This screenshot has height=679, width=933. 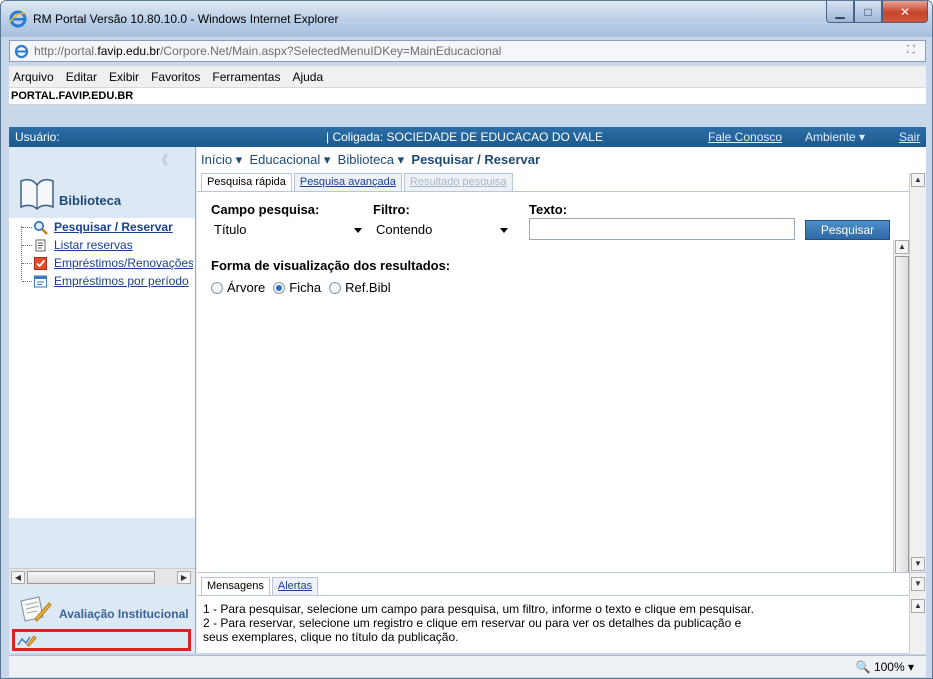 I want to click on inner-vertical-scrollbar: ▲ ▼, so click(x=901, y=421).